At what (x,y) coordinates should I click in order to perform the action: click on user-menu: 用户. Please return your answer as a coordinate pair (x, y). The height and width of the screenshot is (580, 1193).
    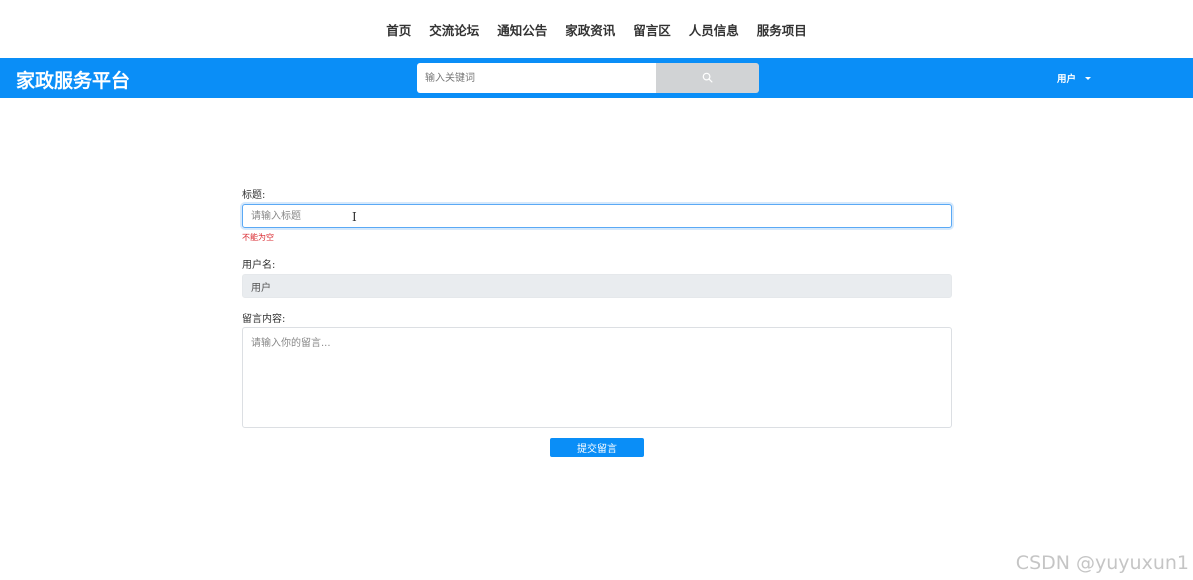
    Looking at the image, I should click on (1074, 78).